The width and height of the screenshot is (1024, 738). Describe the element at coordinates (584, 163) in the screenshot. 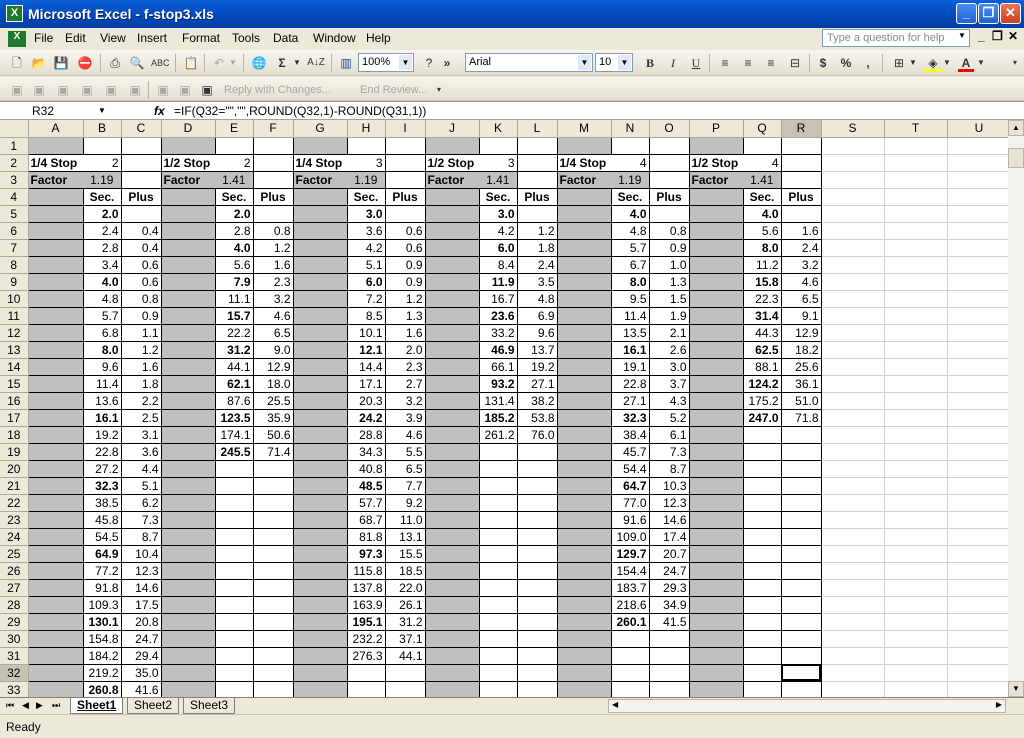

I see `cell: 1/4 Stop` at that location.